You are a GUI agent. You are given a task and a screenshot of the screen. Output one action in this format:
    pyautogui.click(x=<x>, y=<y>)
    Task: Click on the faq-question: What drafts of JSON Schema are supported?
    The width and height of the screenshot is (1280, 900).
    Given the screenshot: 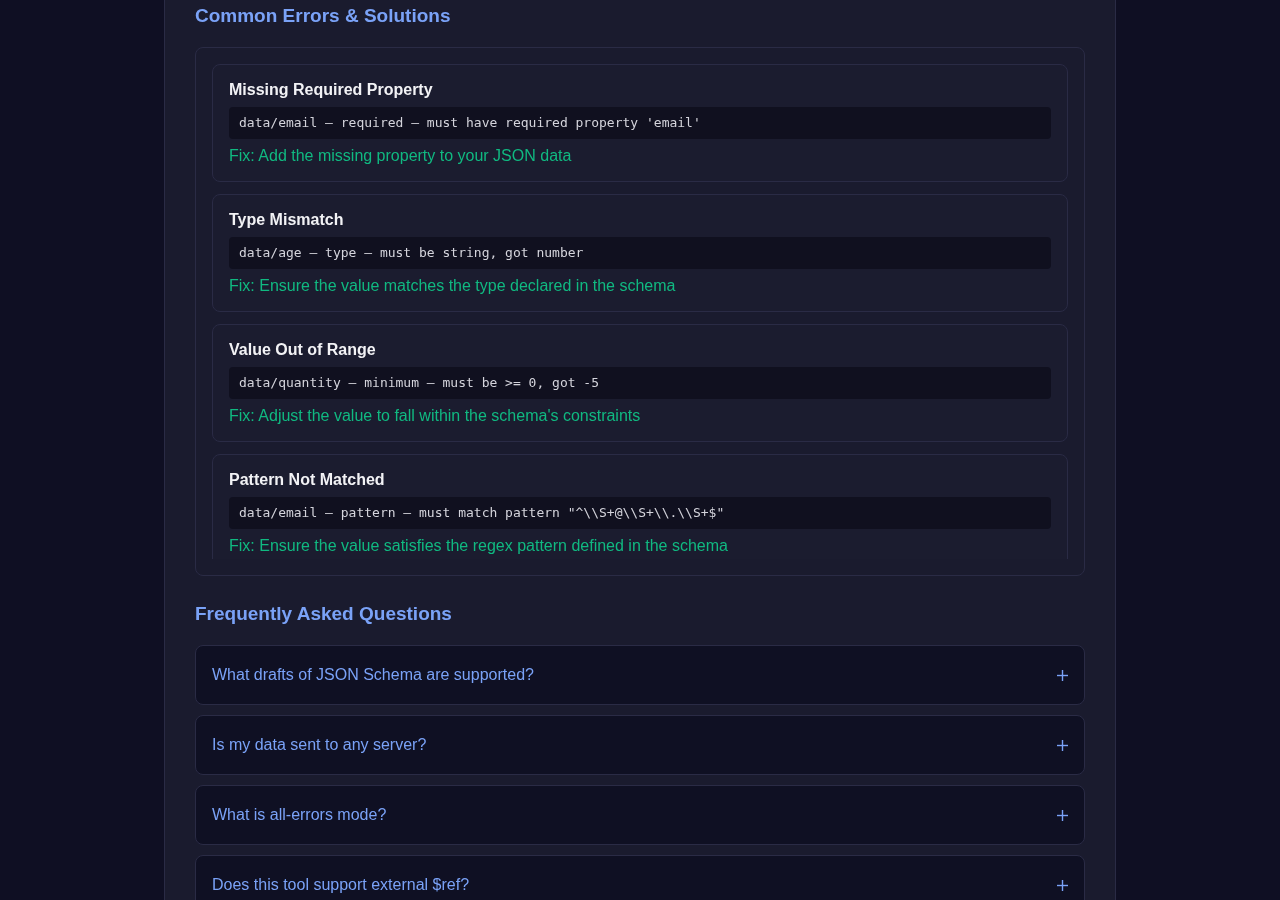 What is the action you would take?
    pyautogui.click(x=640, y=675)
    